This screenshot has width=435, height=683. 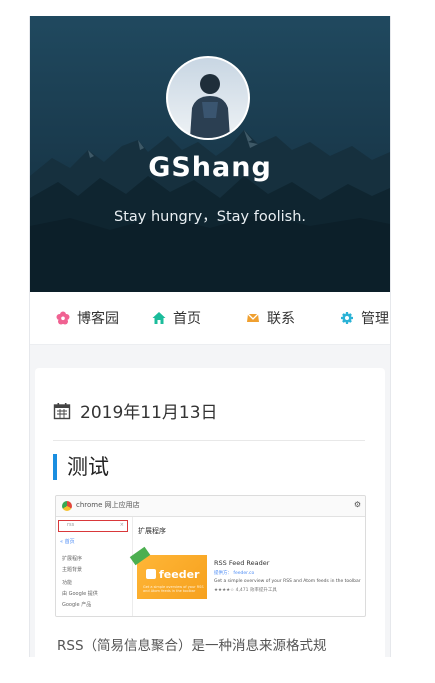 I want to click on gear-icon, so click(x=347, y=318).